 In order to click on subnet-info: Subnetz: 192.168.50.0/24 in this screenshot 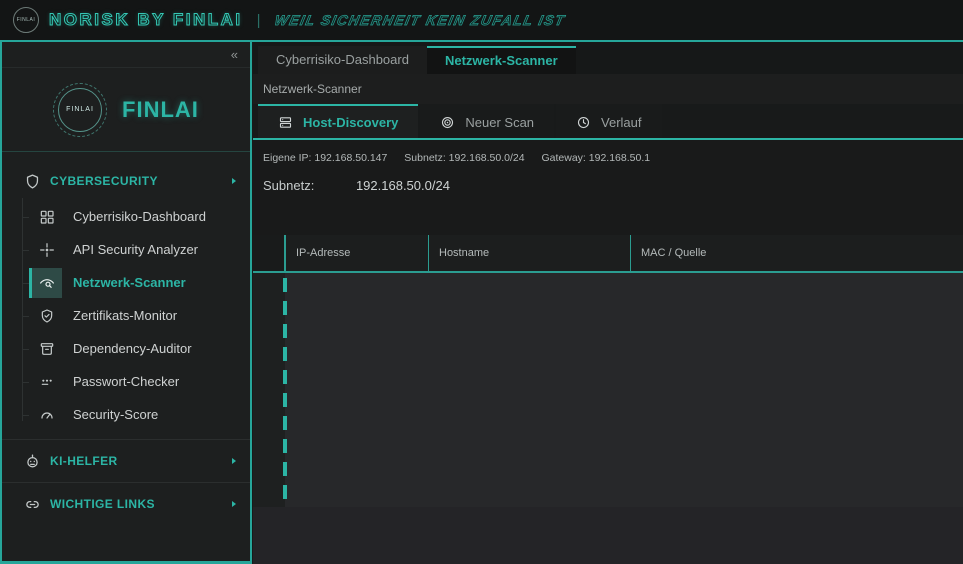, I will do `click(464, 158)`.